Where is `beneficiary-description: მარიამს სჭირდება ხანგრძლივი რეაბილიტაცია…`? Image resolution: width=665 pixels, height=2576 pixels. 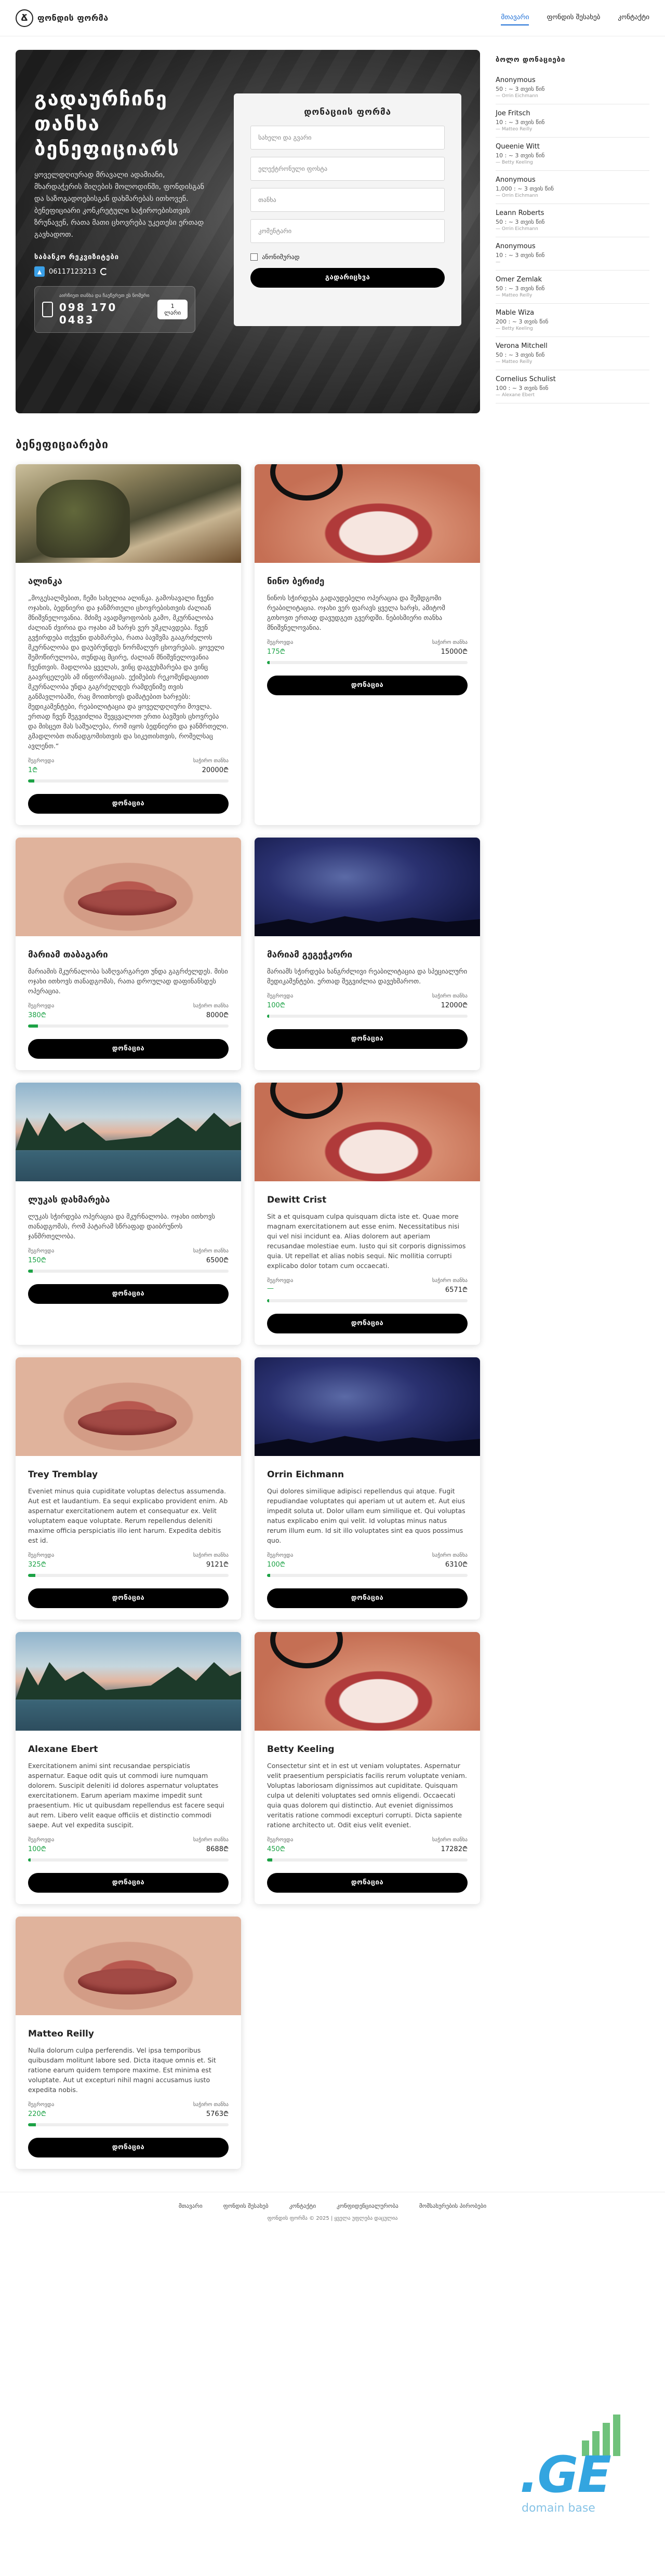 beneficiary-description: მარიამს სჭირდება ხანგრძლივი რეაბილიტაცია… is located at coordinates (367, 976).